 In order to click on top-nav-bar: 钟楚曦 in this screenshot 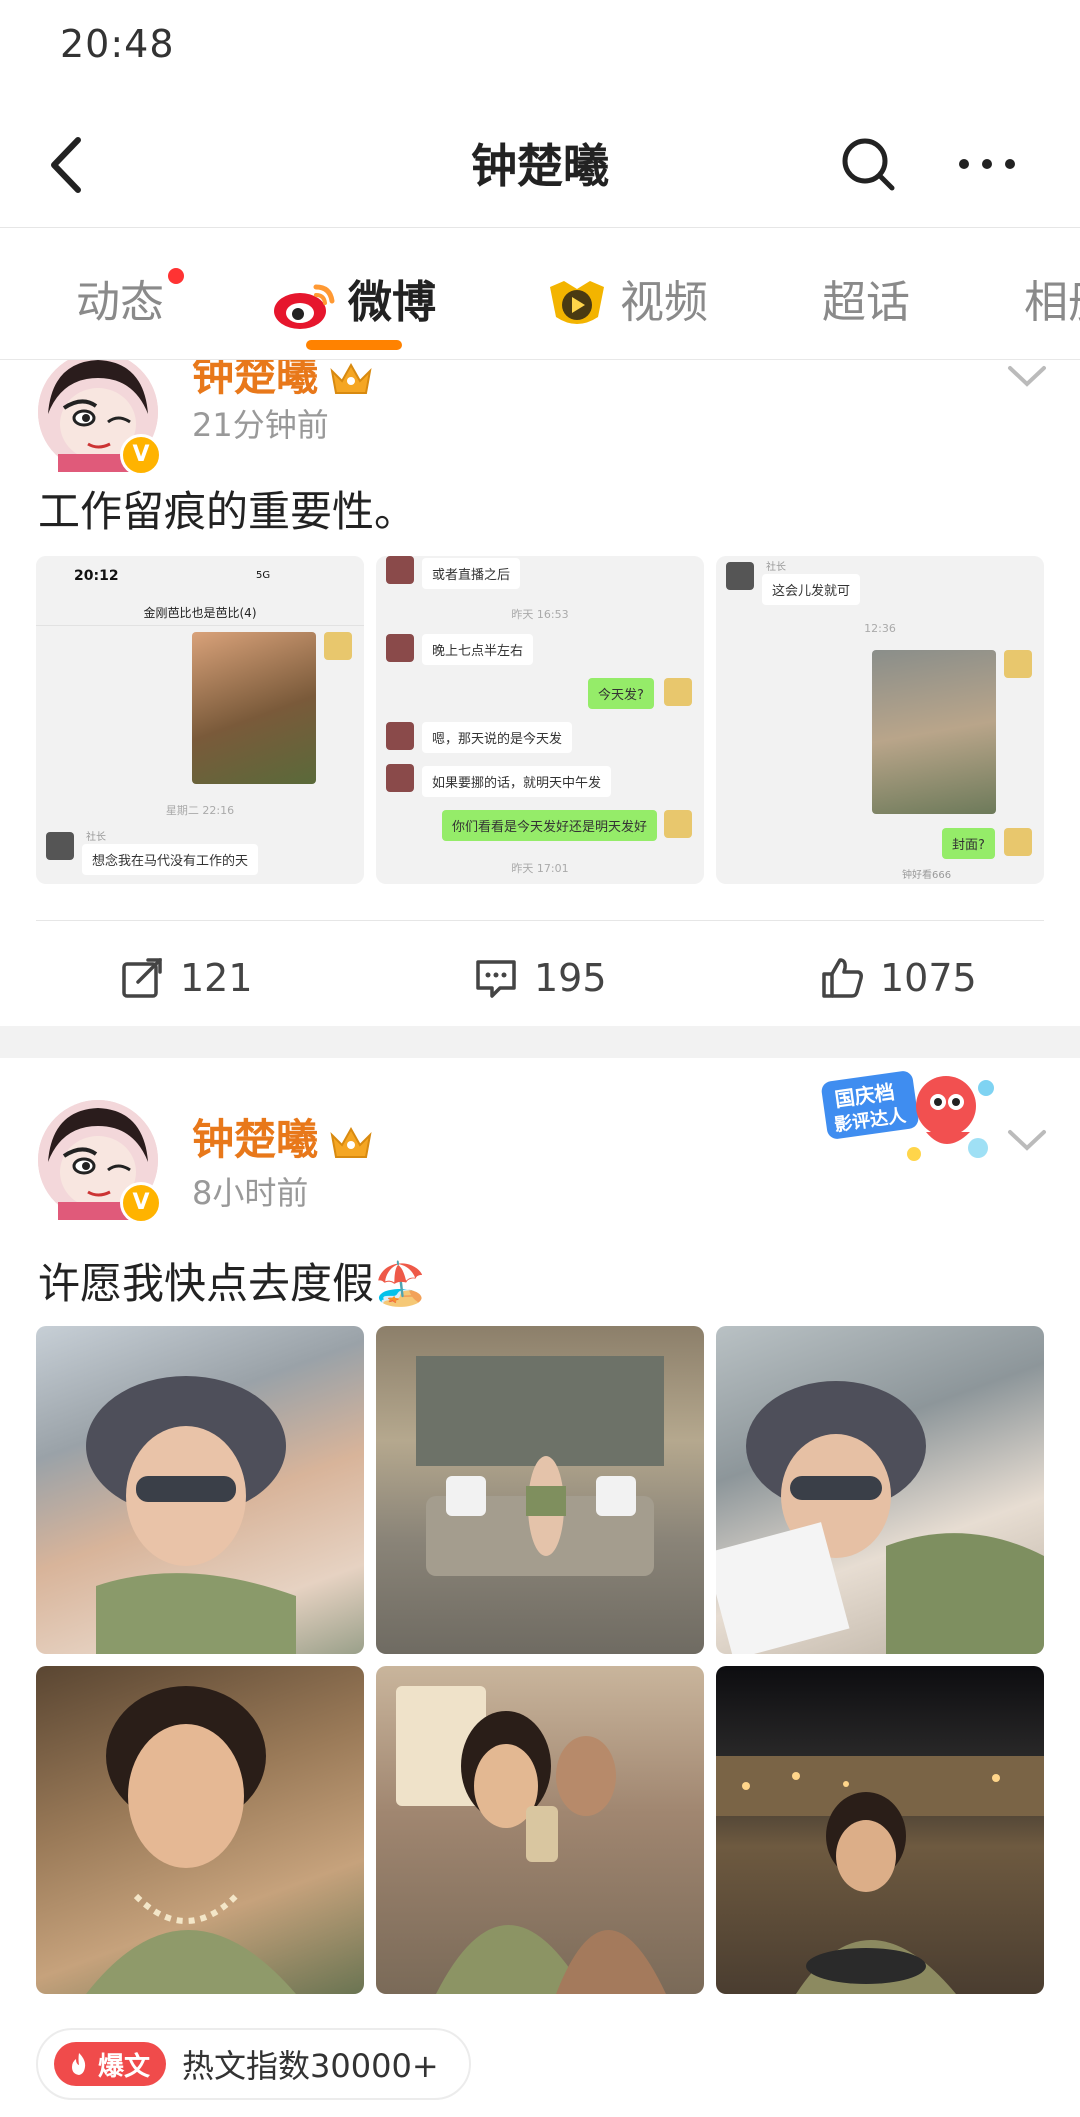, I will do `click(540, 164)`.